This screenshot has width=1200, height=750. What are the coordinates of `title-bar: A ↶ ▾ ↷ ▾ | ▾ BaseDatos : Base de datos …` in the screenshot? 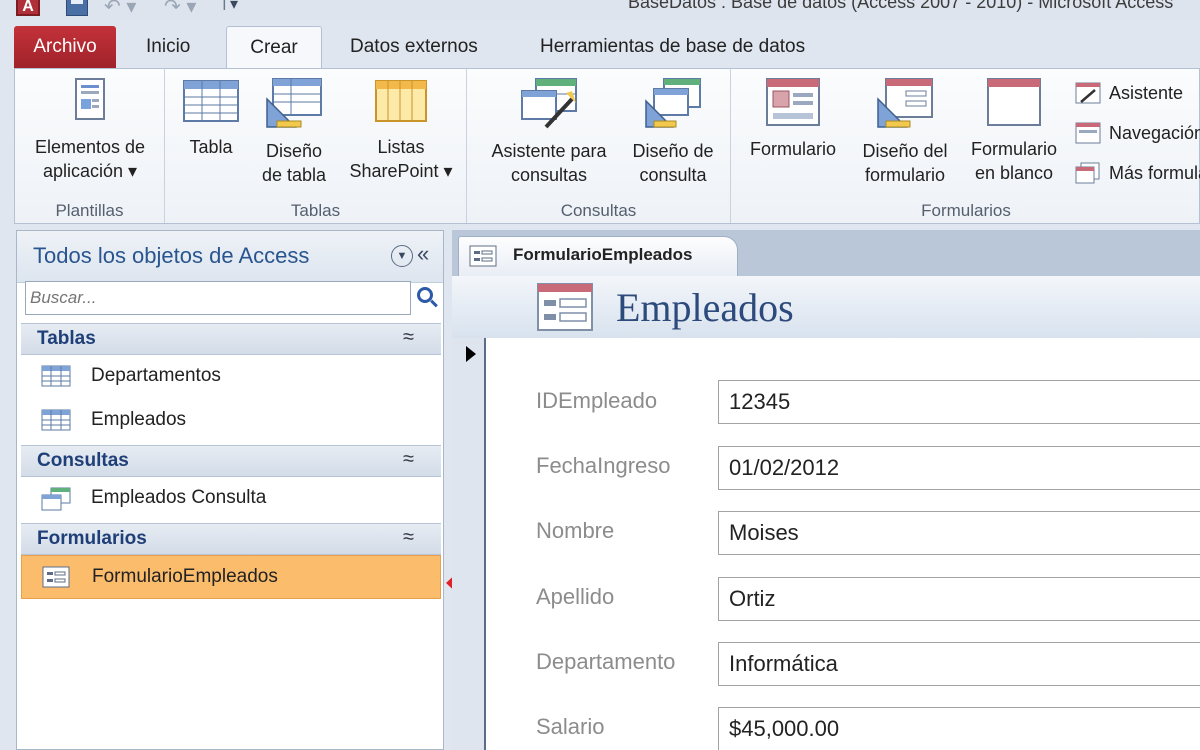 It's located at (600, 10).